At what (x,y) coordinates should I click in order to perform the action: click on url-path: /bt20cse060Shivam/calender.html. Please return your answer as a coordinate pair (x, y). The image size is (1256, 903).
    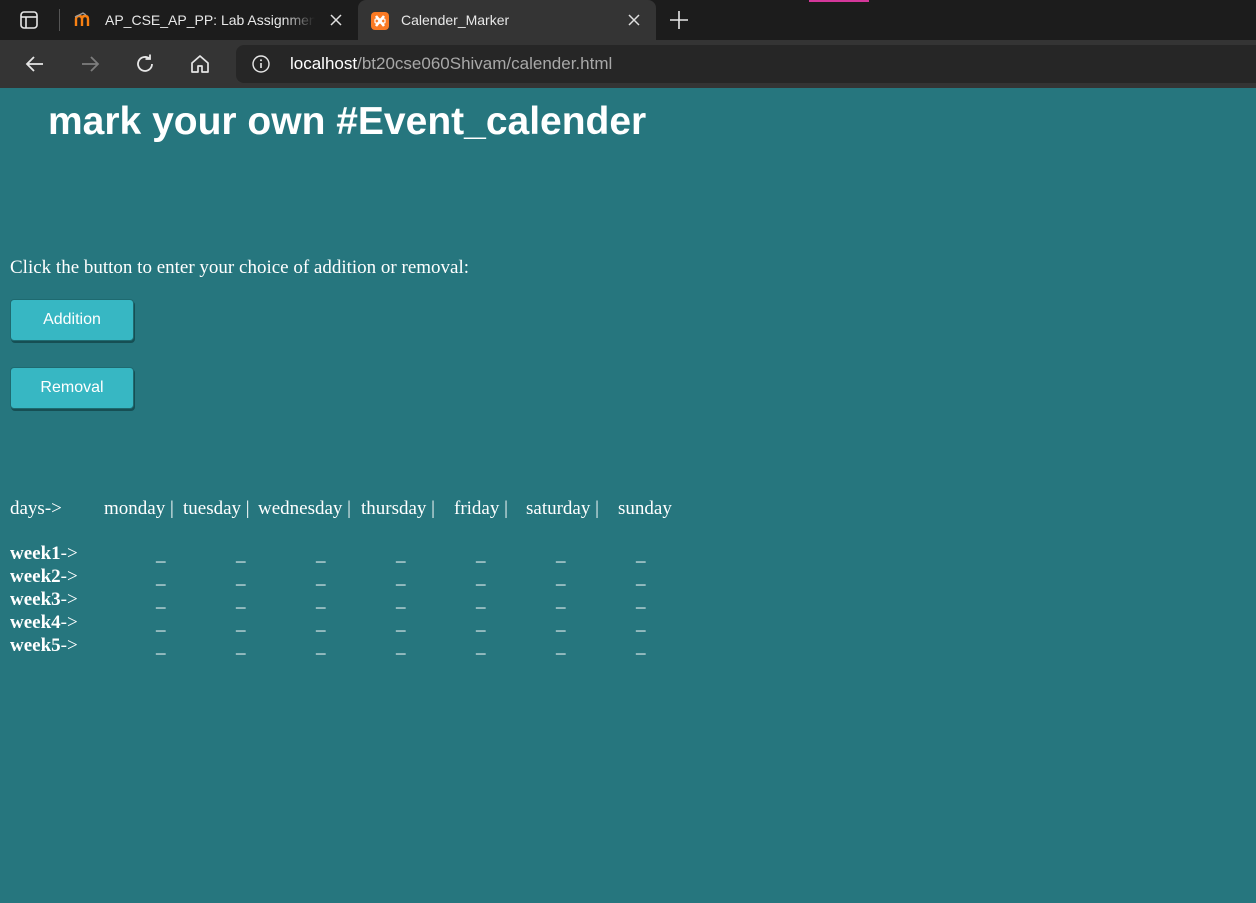
    Looking at the image, I should click on (485, 63).